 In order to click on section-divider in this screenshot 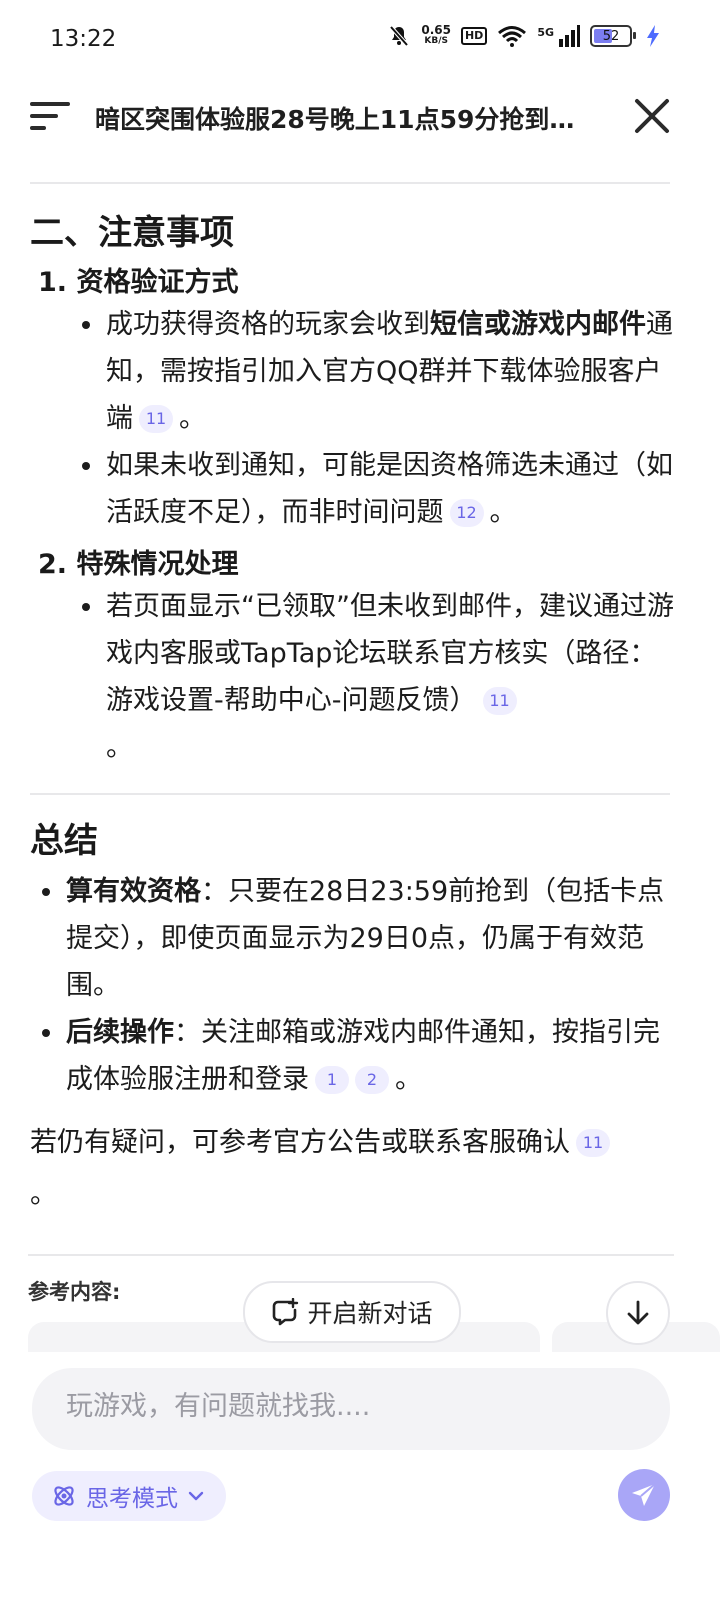, I will do `click(350, 794)`.